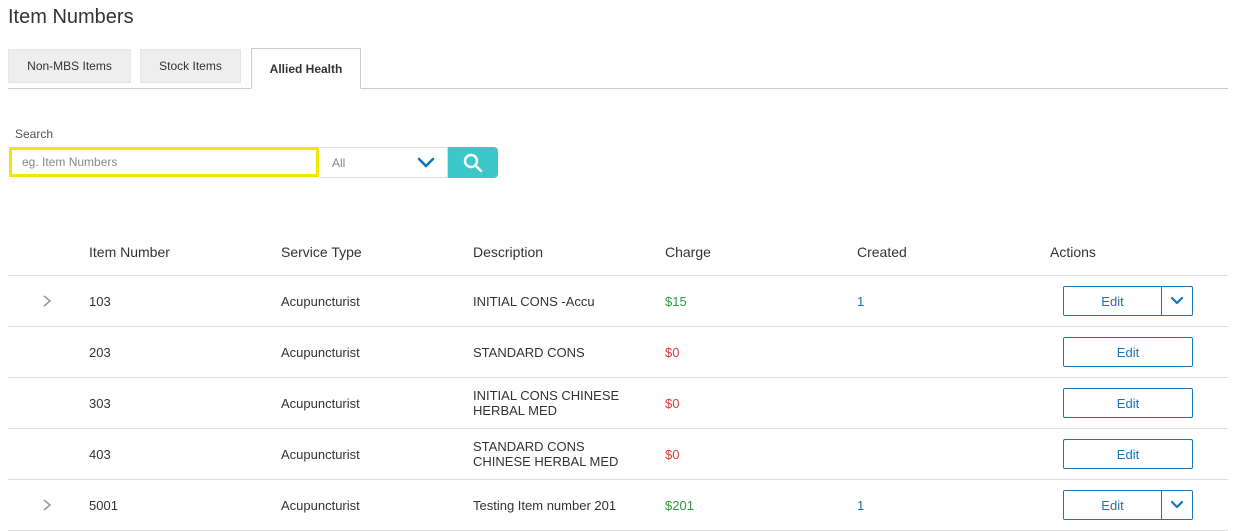  Describe the element at coordinates (190, 66) in the screenshot. I see `tab-stock-items: Stock Items` at that location.